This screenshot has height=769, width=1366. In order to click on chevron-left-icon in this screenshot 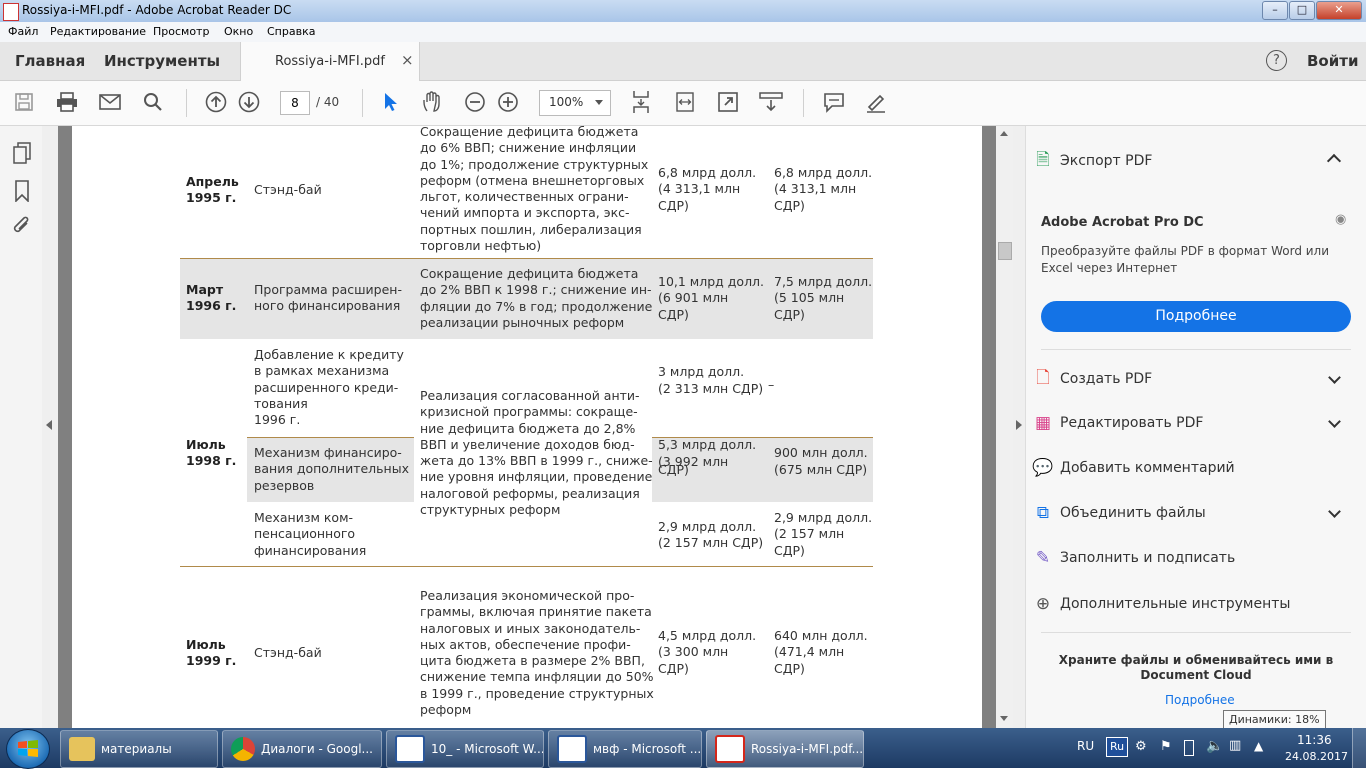, I will do `click(49, 425)`.